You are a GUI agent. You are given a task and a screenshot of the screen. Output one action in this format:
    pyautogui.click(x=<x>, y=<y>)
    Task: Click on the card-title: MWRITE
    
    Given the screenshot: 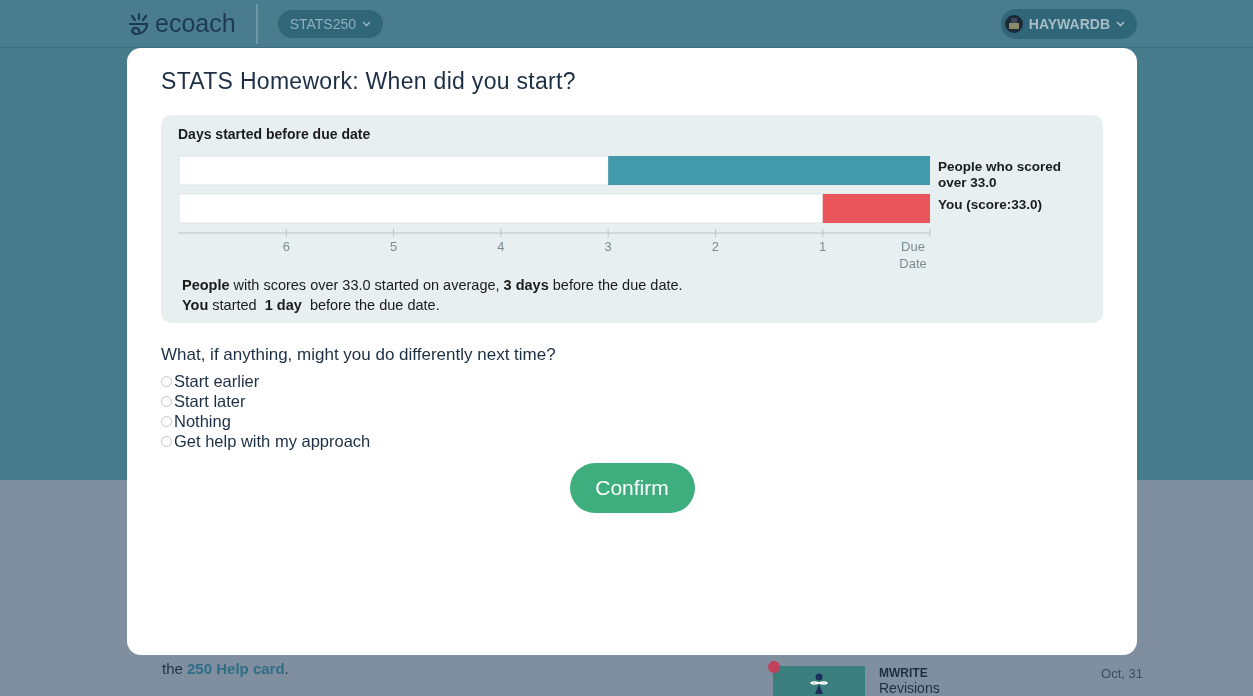 What is the action you would take?
    pyautogui.click(x=904, y=673)
    